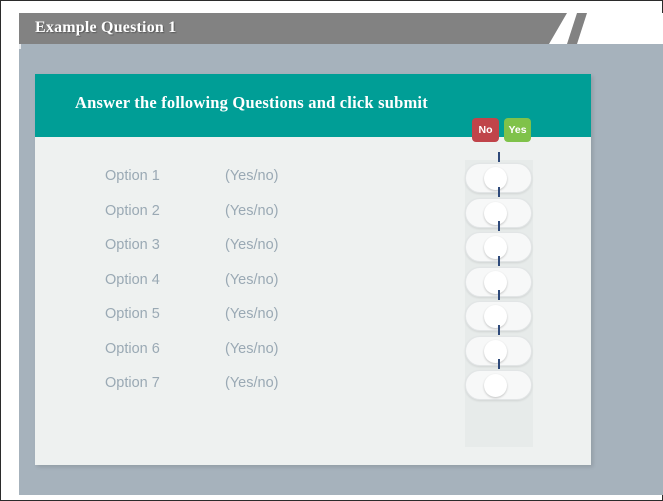 The image size is (663, 501). I want to click on option-row: Option 6 (Yes/no), so click(313, 351).